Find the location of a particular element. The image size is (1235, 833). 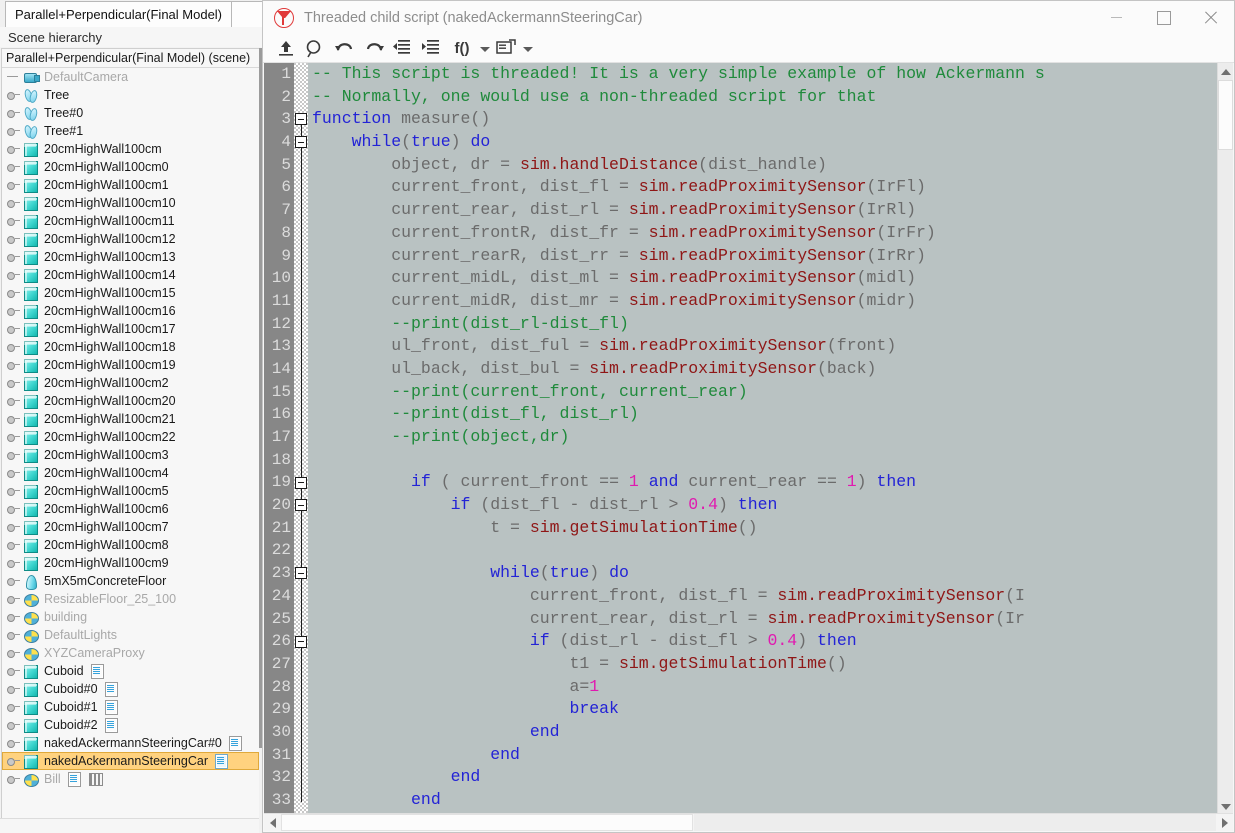

scene-tree-item: 20cmHighWall100cm4 is located at coordinates (130, 473).